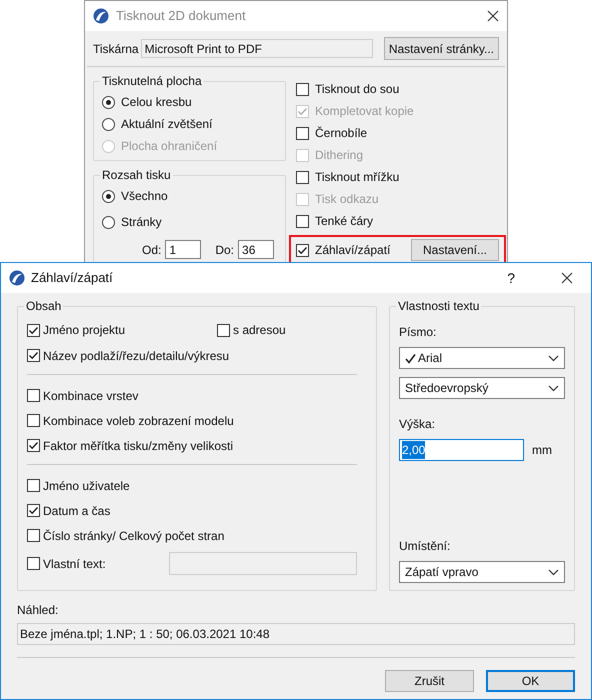 Image resolution: width=592 pixels, height=700 pixels. Describe the element at coordinates (181, 16) in the screenshot. I see `window-title: Tisknout 2D dokument` at that location.